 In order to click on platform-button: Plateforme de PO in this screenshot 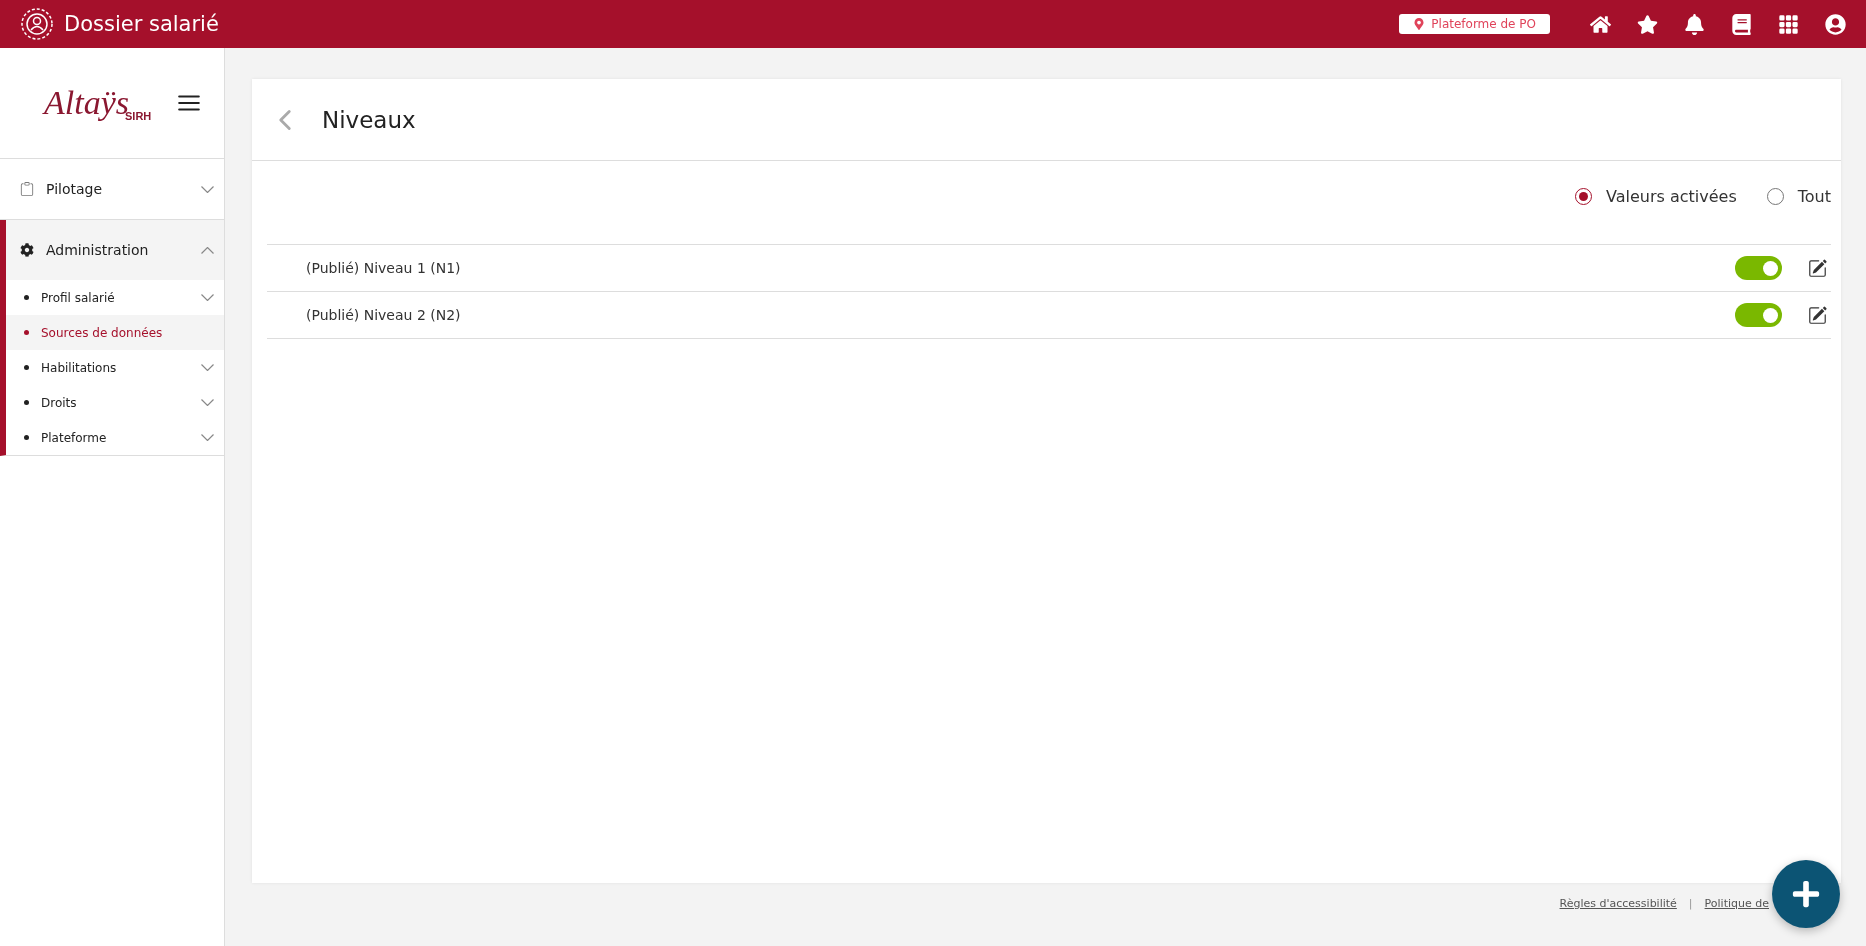, I will do `click(1474, 24)`.